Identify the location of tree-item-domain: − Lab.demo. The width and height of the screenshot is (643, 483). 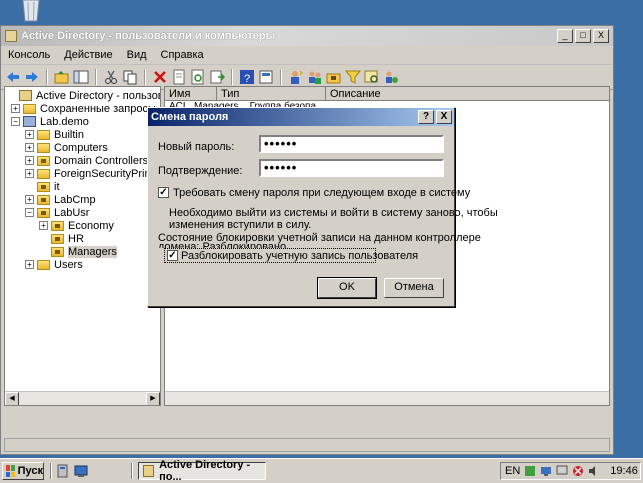
(50, 121).